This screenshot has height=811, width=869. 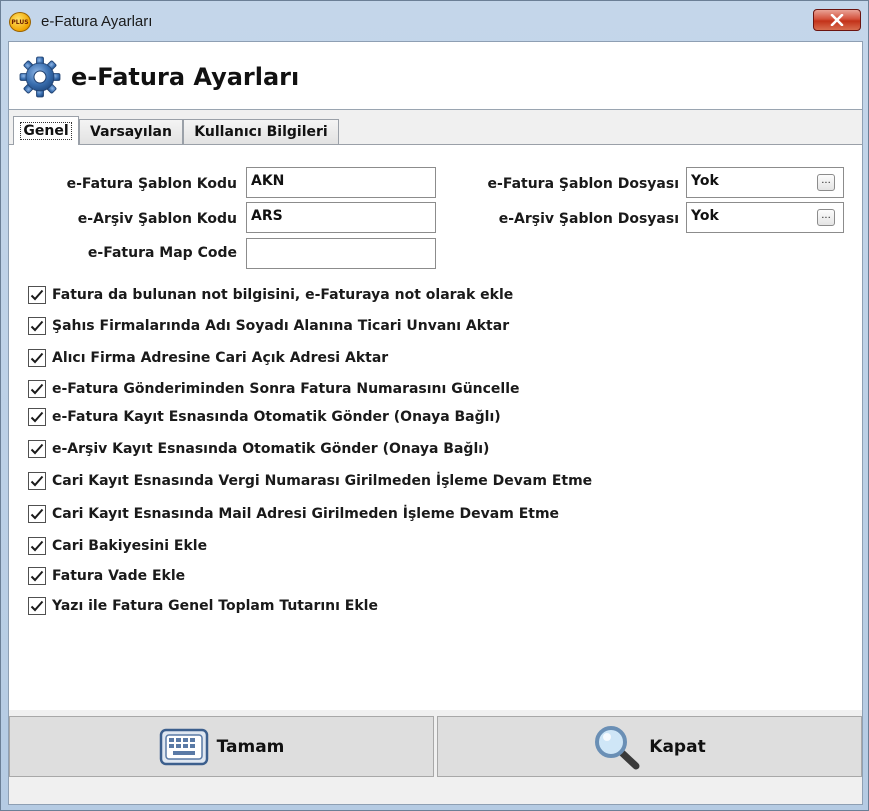 I want to click on tab-kullanici-bilgileri: Kullanıcı Bilgileri, so click(x=261, y=131).